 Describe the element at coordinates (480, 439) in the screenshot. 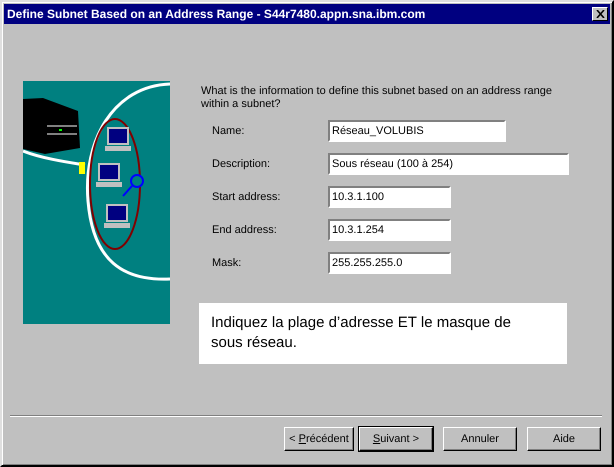

I see `dialog-button: Annuler` at that location.